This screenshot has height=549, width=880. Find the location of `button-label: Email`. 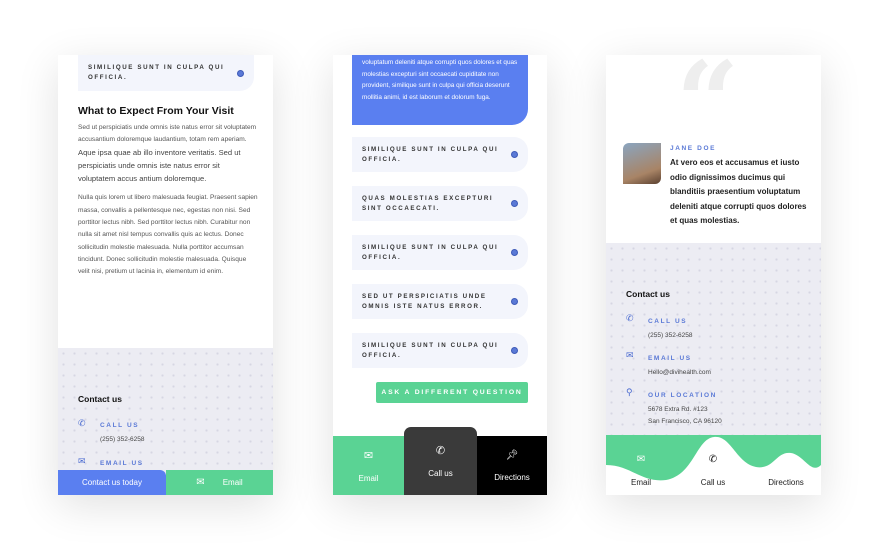

button-label: Email is located at coordinates (232, 482).